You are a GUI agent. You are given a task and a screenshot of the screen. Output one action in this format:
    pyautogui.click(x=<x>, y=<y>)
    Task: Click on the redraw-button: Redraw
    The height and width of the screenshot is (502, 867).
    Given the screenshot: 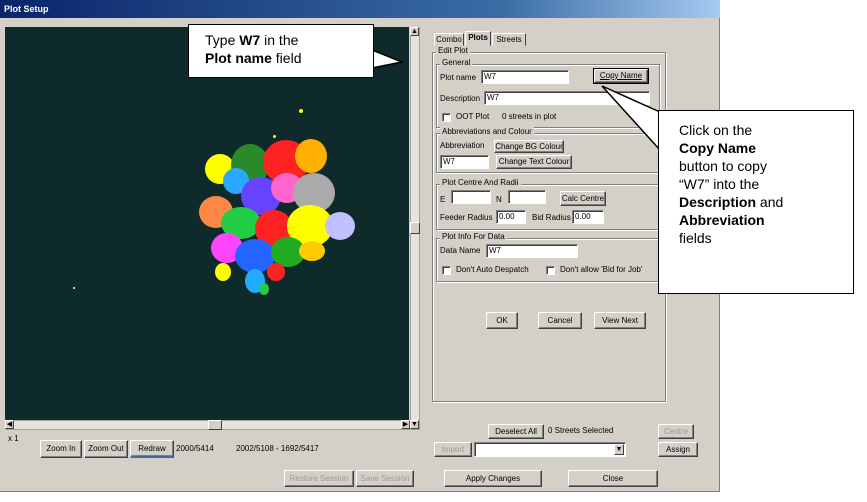 What is the action you would take?
    pyautogui.click(x=152, y=449)
    